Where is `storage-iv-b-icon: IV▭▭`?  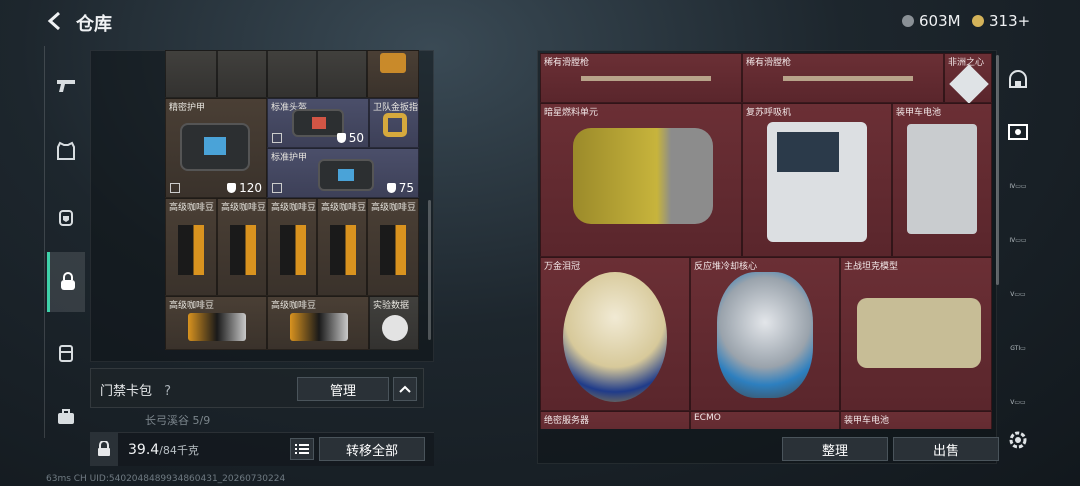 storage-iv-b-icon: IV▭▭ is located at coordinates (1018, 240).